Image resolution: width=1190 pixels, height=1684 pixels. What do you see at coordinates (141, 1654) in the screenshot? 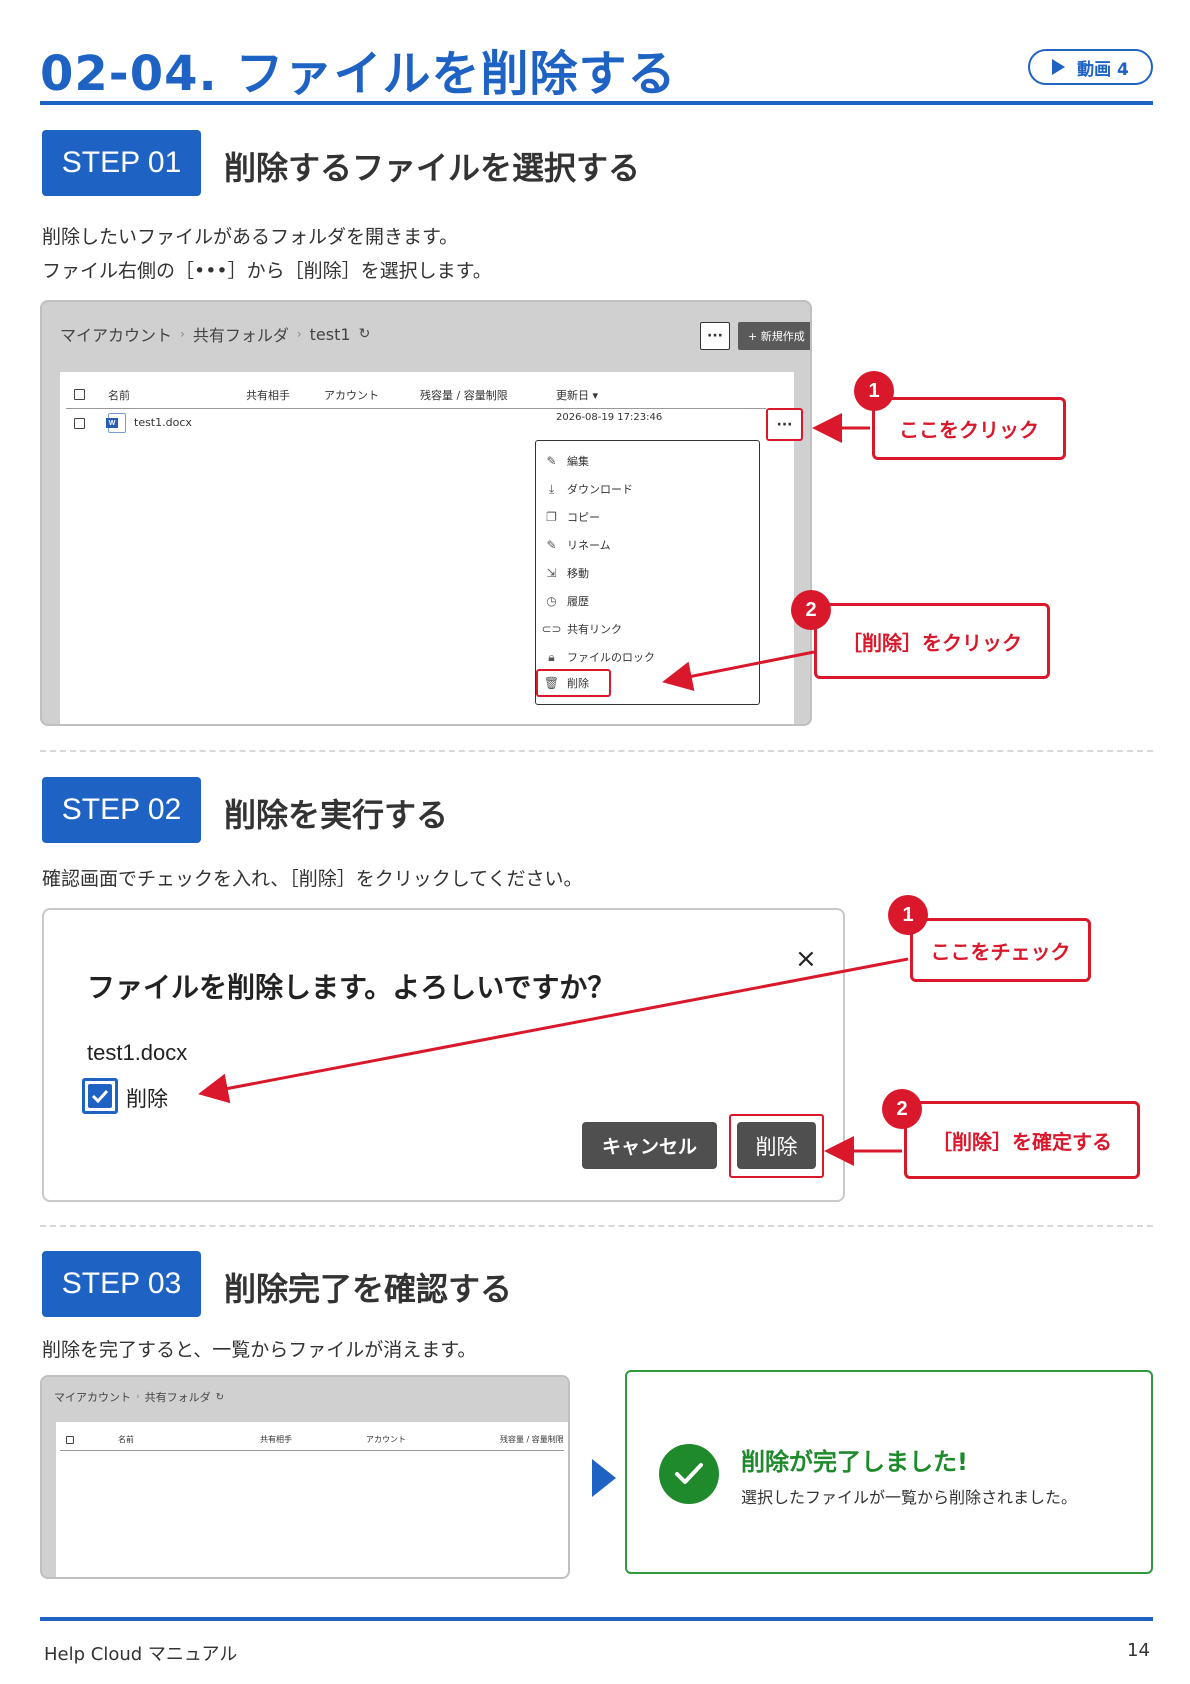
I see `footer-title: Help Cloud マニュアル` at bounding box center [141, 1654].